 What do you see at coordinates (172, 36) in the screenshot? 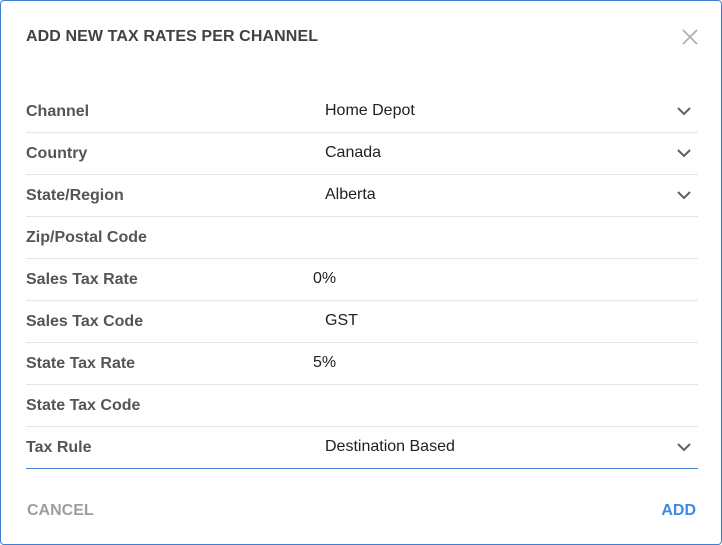
I see `dialog-title: ADD NEW TAX RATES PER CHANNEL` at bounding box center [172, 36].